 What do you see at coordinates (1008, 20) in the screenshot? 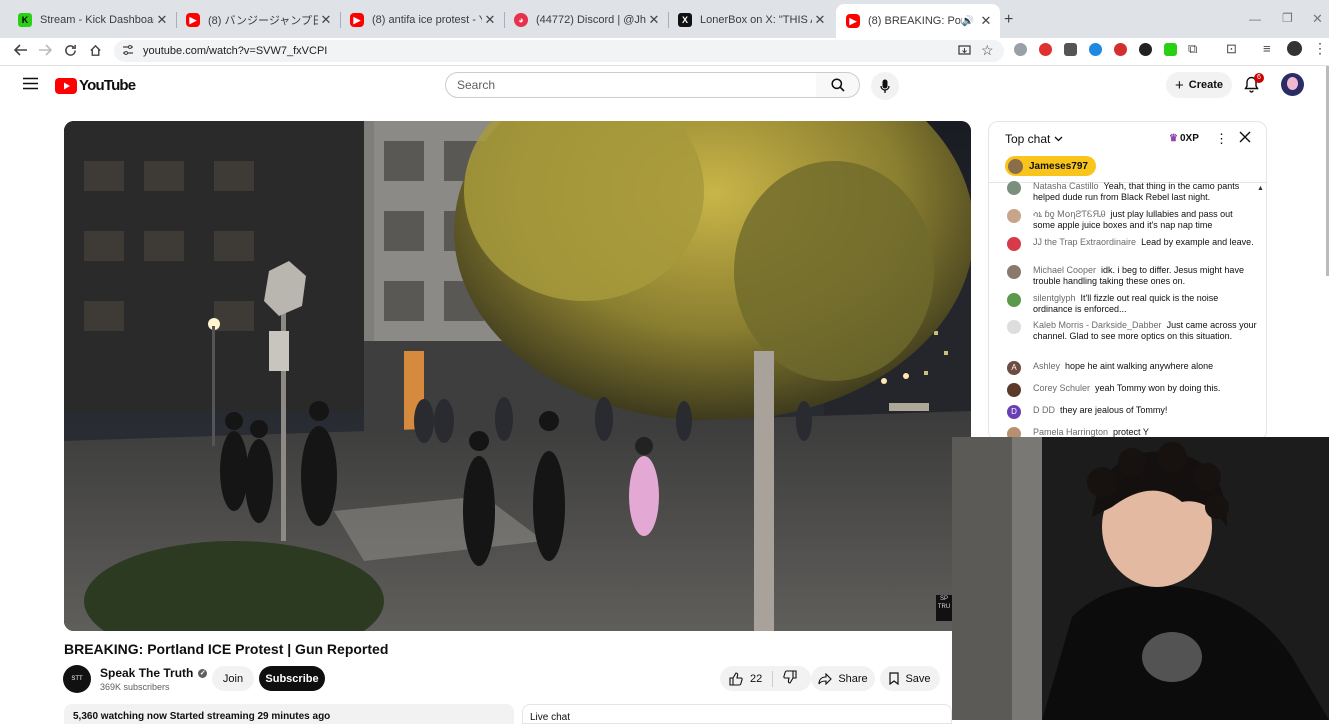
I see `new-tab-button: +` at bounding box center [1008, 20].